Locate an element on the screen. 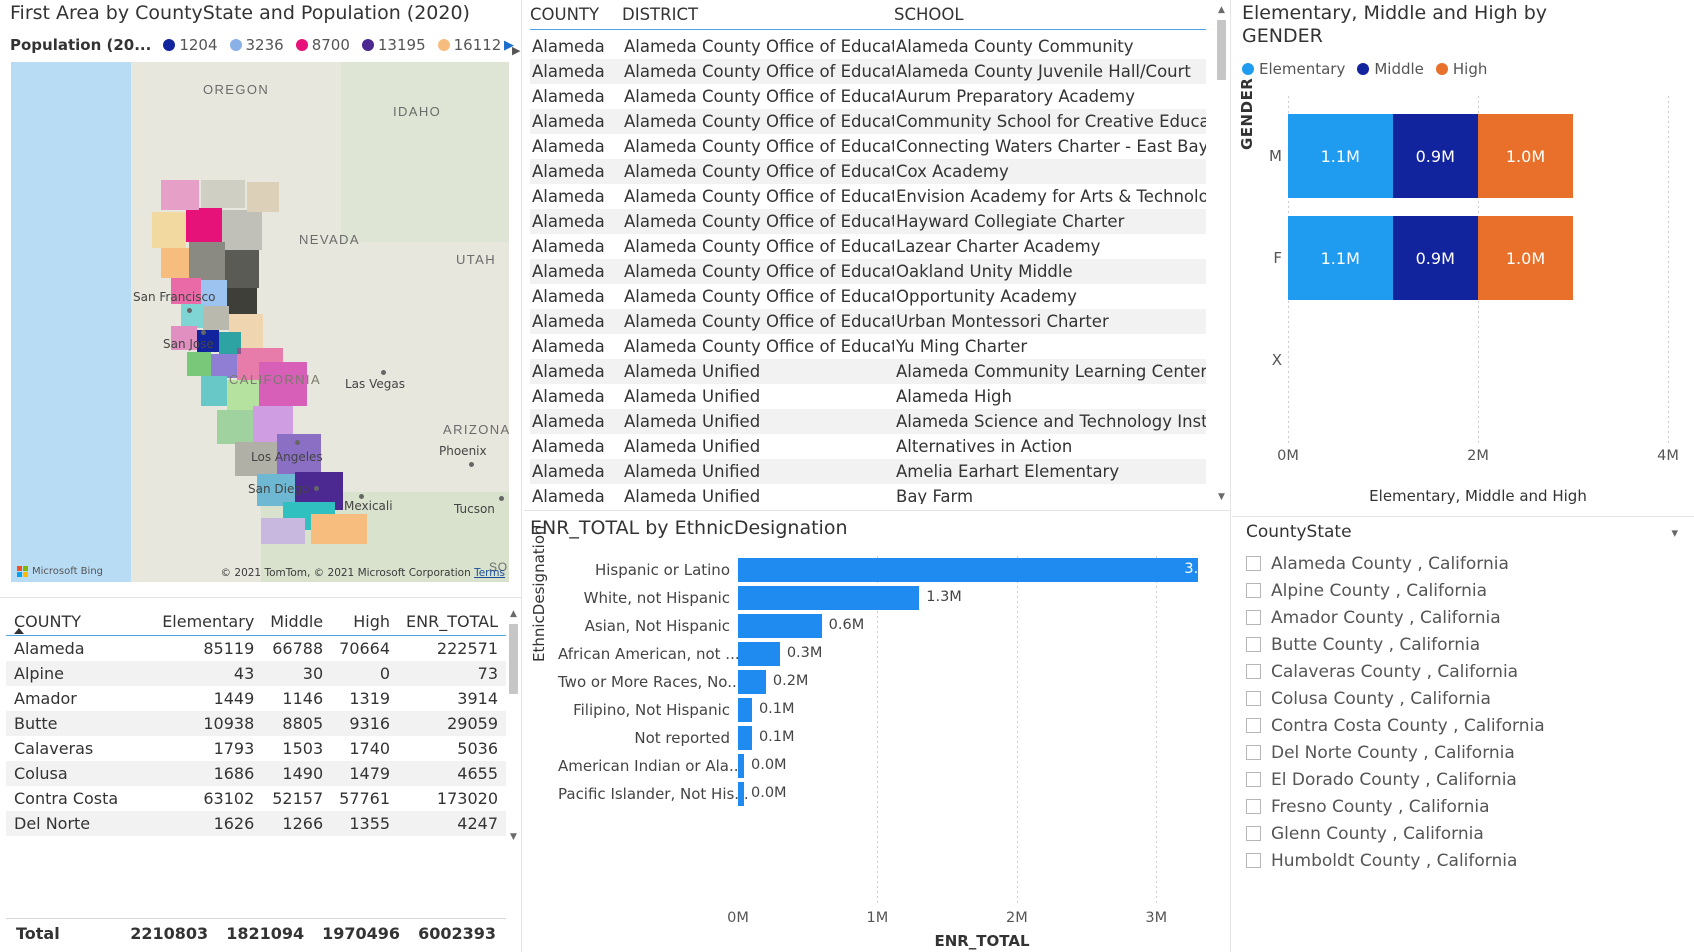 The height and width of the screenshot is (952, 1694). slicer-item: Fresno County , California is located at coordinates (1461, 806).